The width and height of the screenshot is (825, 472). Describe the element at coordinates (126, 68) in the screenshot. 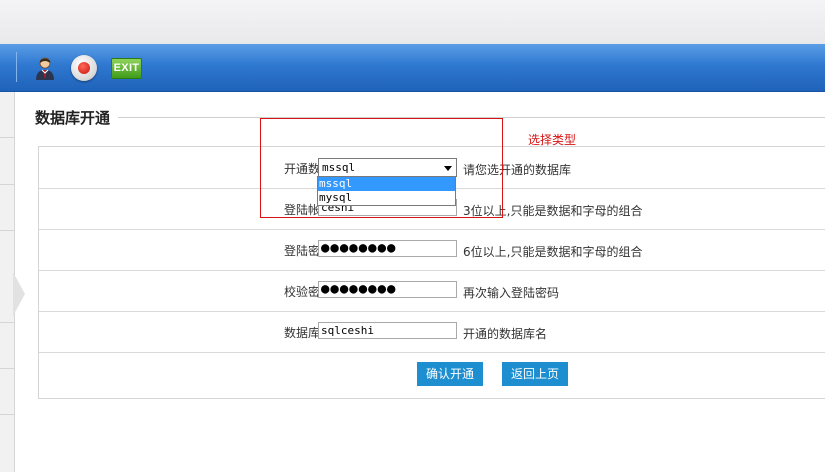

I see `exit-button: EXIT` at that location.